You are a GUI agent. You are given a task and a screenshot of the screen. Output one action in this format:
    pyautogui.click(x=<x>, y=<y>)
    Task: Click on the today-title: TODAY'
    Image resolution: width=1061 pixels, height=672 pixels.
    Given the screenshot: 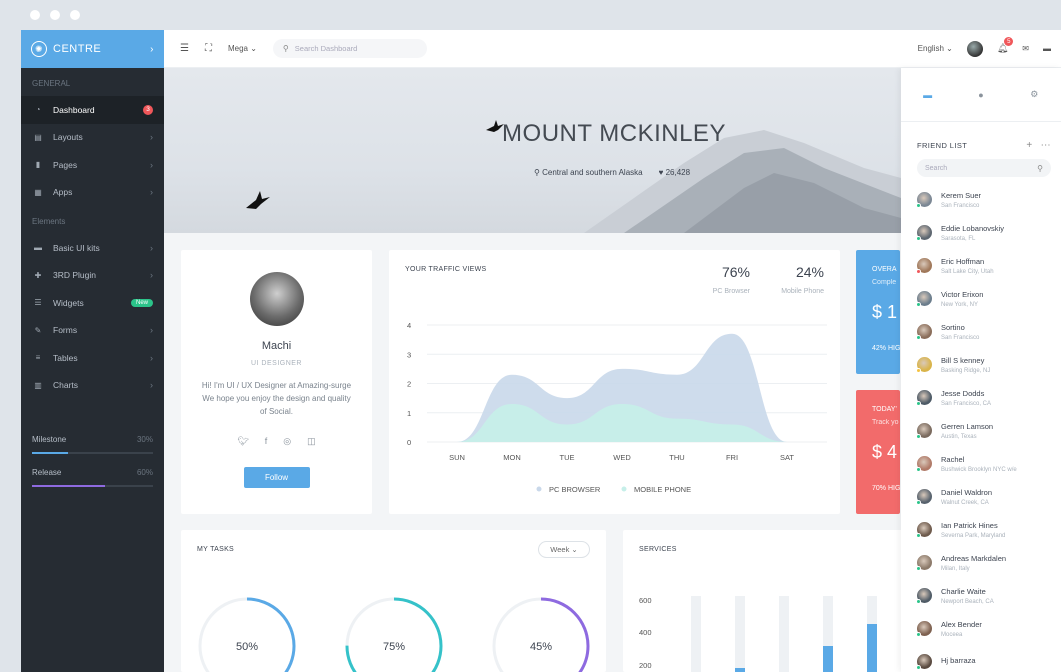 What is the action you would take?
    pyautogui.click(x=884, y=409)
    